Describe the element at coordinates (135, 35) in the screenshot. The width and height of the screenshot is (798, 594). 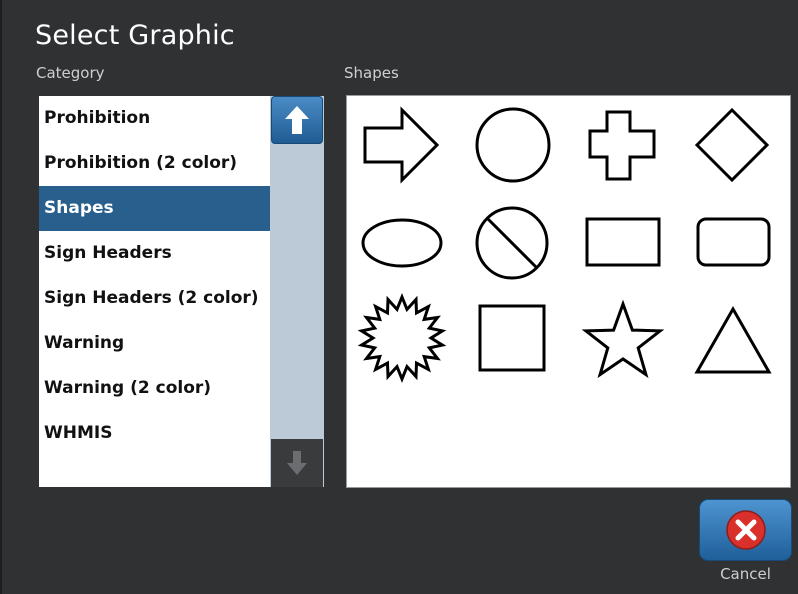
I see `dialog-title: Select Graphic` at that location.